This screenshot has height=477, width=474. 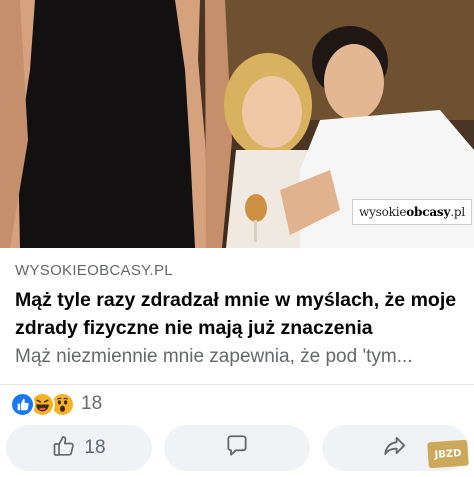 I want to click on reactions-count: 18, so click(x=92, y=403).